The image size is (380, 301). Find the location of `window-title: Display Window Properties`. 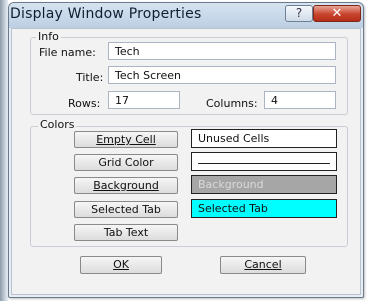

window-title: Display Window Properties is located at coordinates (106, 14).